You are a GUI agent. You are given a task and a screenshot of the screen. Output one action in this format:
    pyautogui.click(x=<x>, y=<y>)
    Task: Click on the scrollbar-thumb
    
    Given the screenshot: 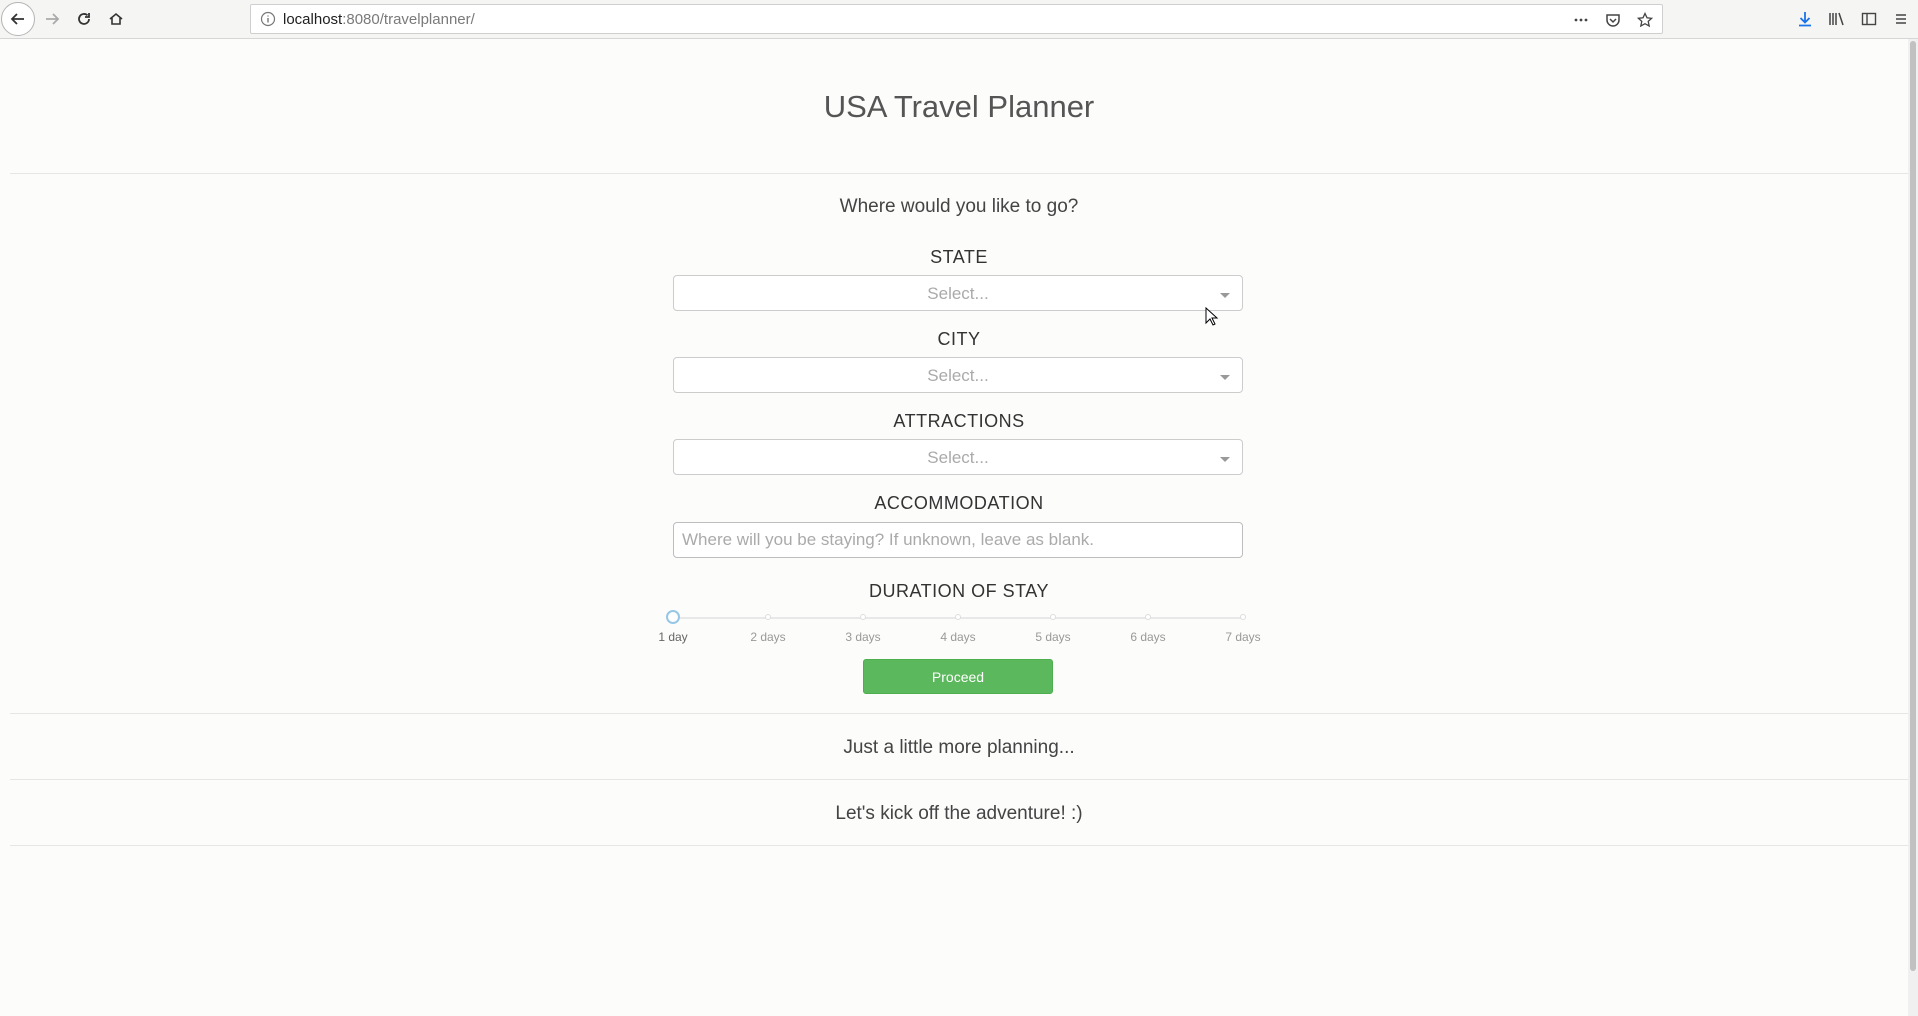 What is the action you would take?
    pyautogui.click(x=1913, y=506)
    